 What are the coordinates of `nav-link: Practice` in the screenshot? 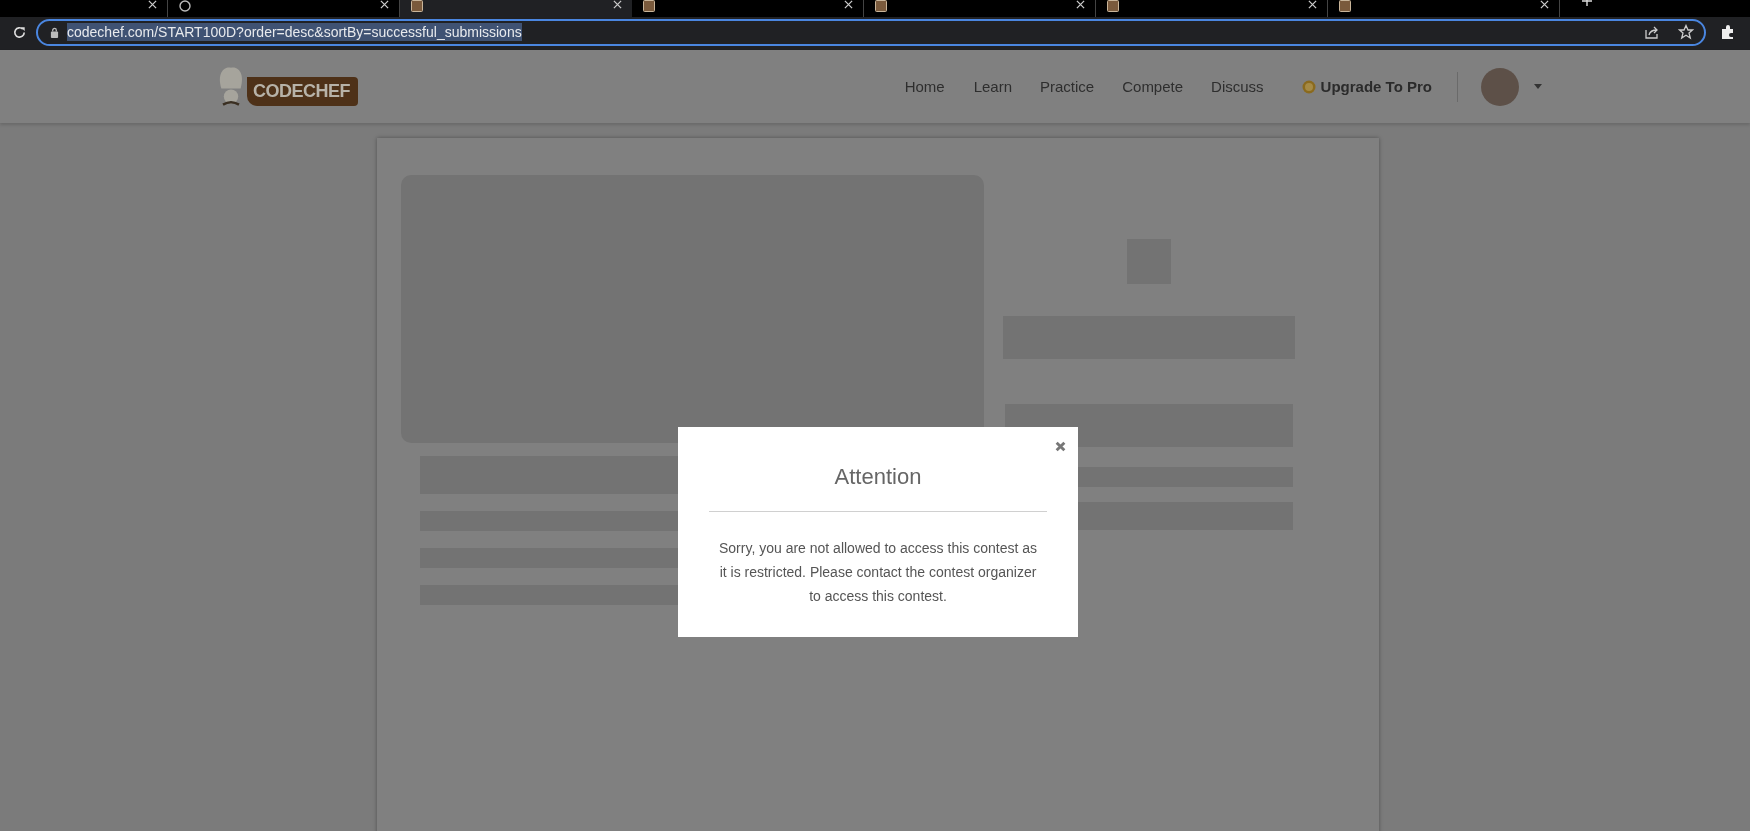 It's located at (1067, 86).